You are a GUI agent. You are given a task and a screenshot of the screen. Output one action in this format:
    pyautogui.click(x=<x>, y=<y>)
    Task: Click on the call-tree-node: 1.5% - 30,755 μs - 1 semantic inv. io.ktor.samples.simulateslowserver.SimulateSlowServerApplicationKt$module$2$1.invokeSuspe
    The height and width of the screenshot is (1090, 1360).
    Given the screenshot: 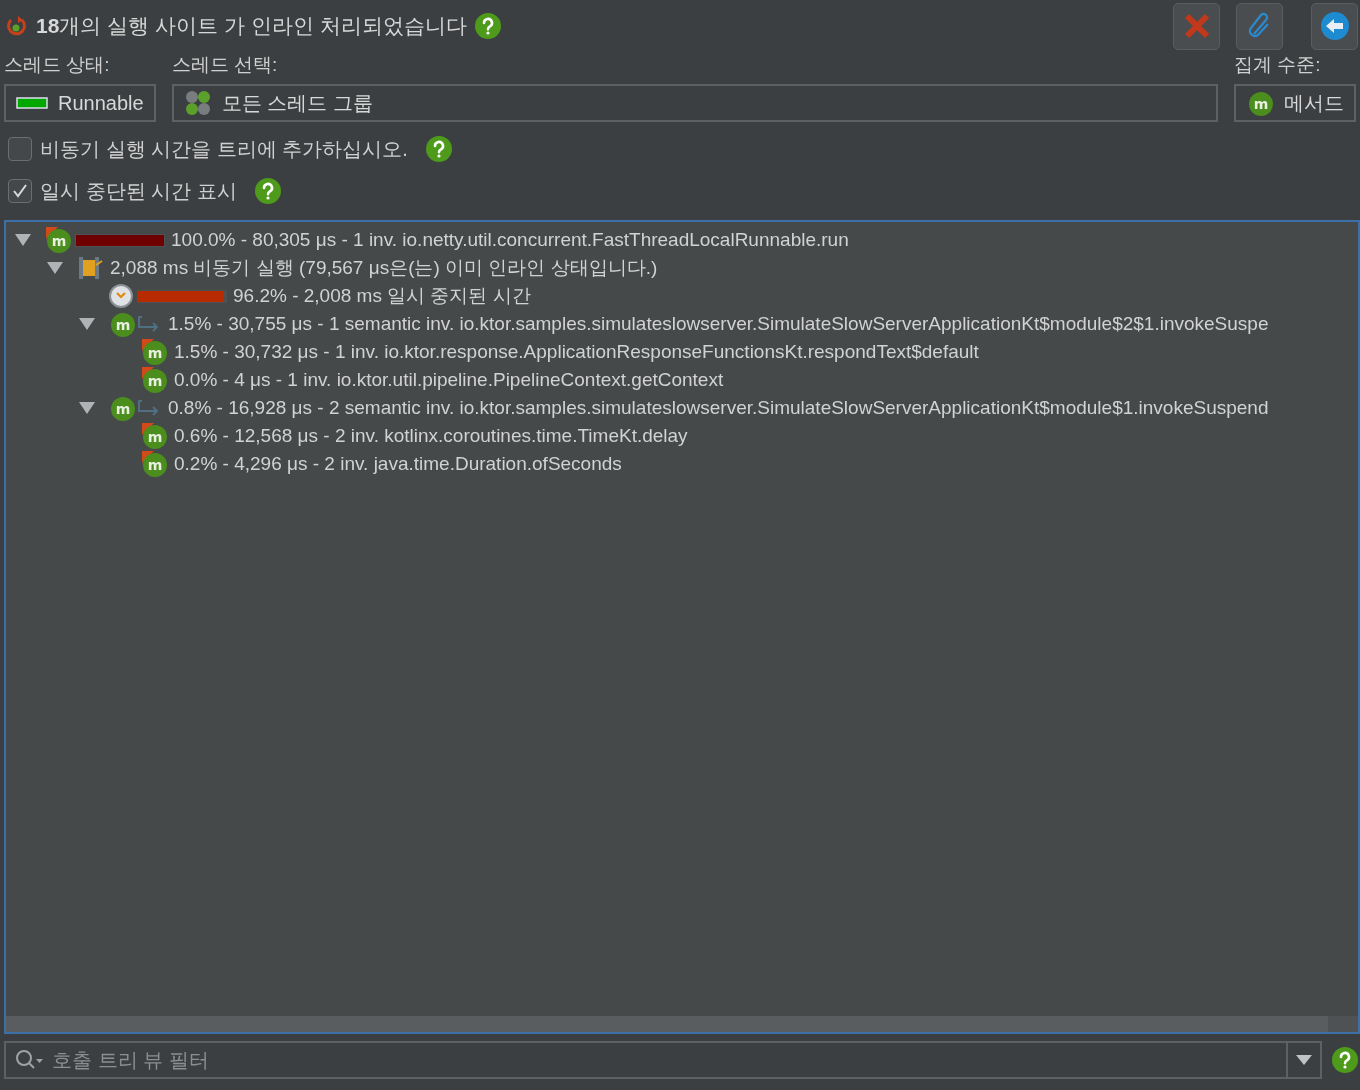 What is the action you would take?
    pyautogui.click(x=718, y=324)
    